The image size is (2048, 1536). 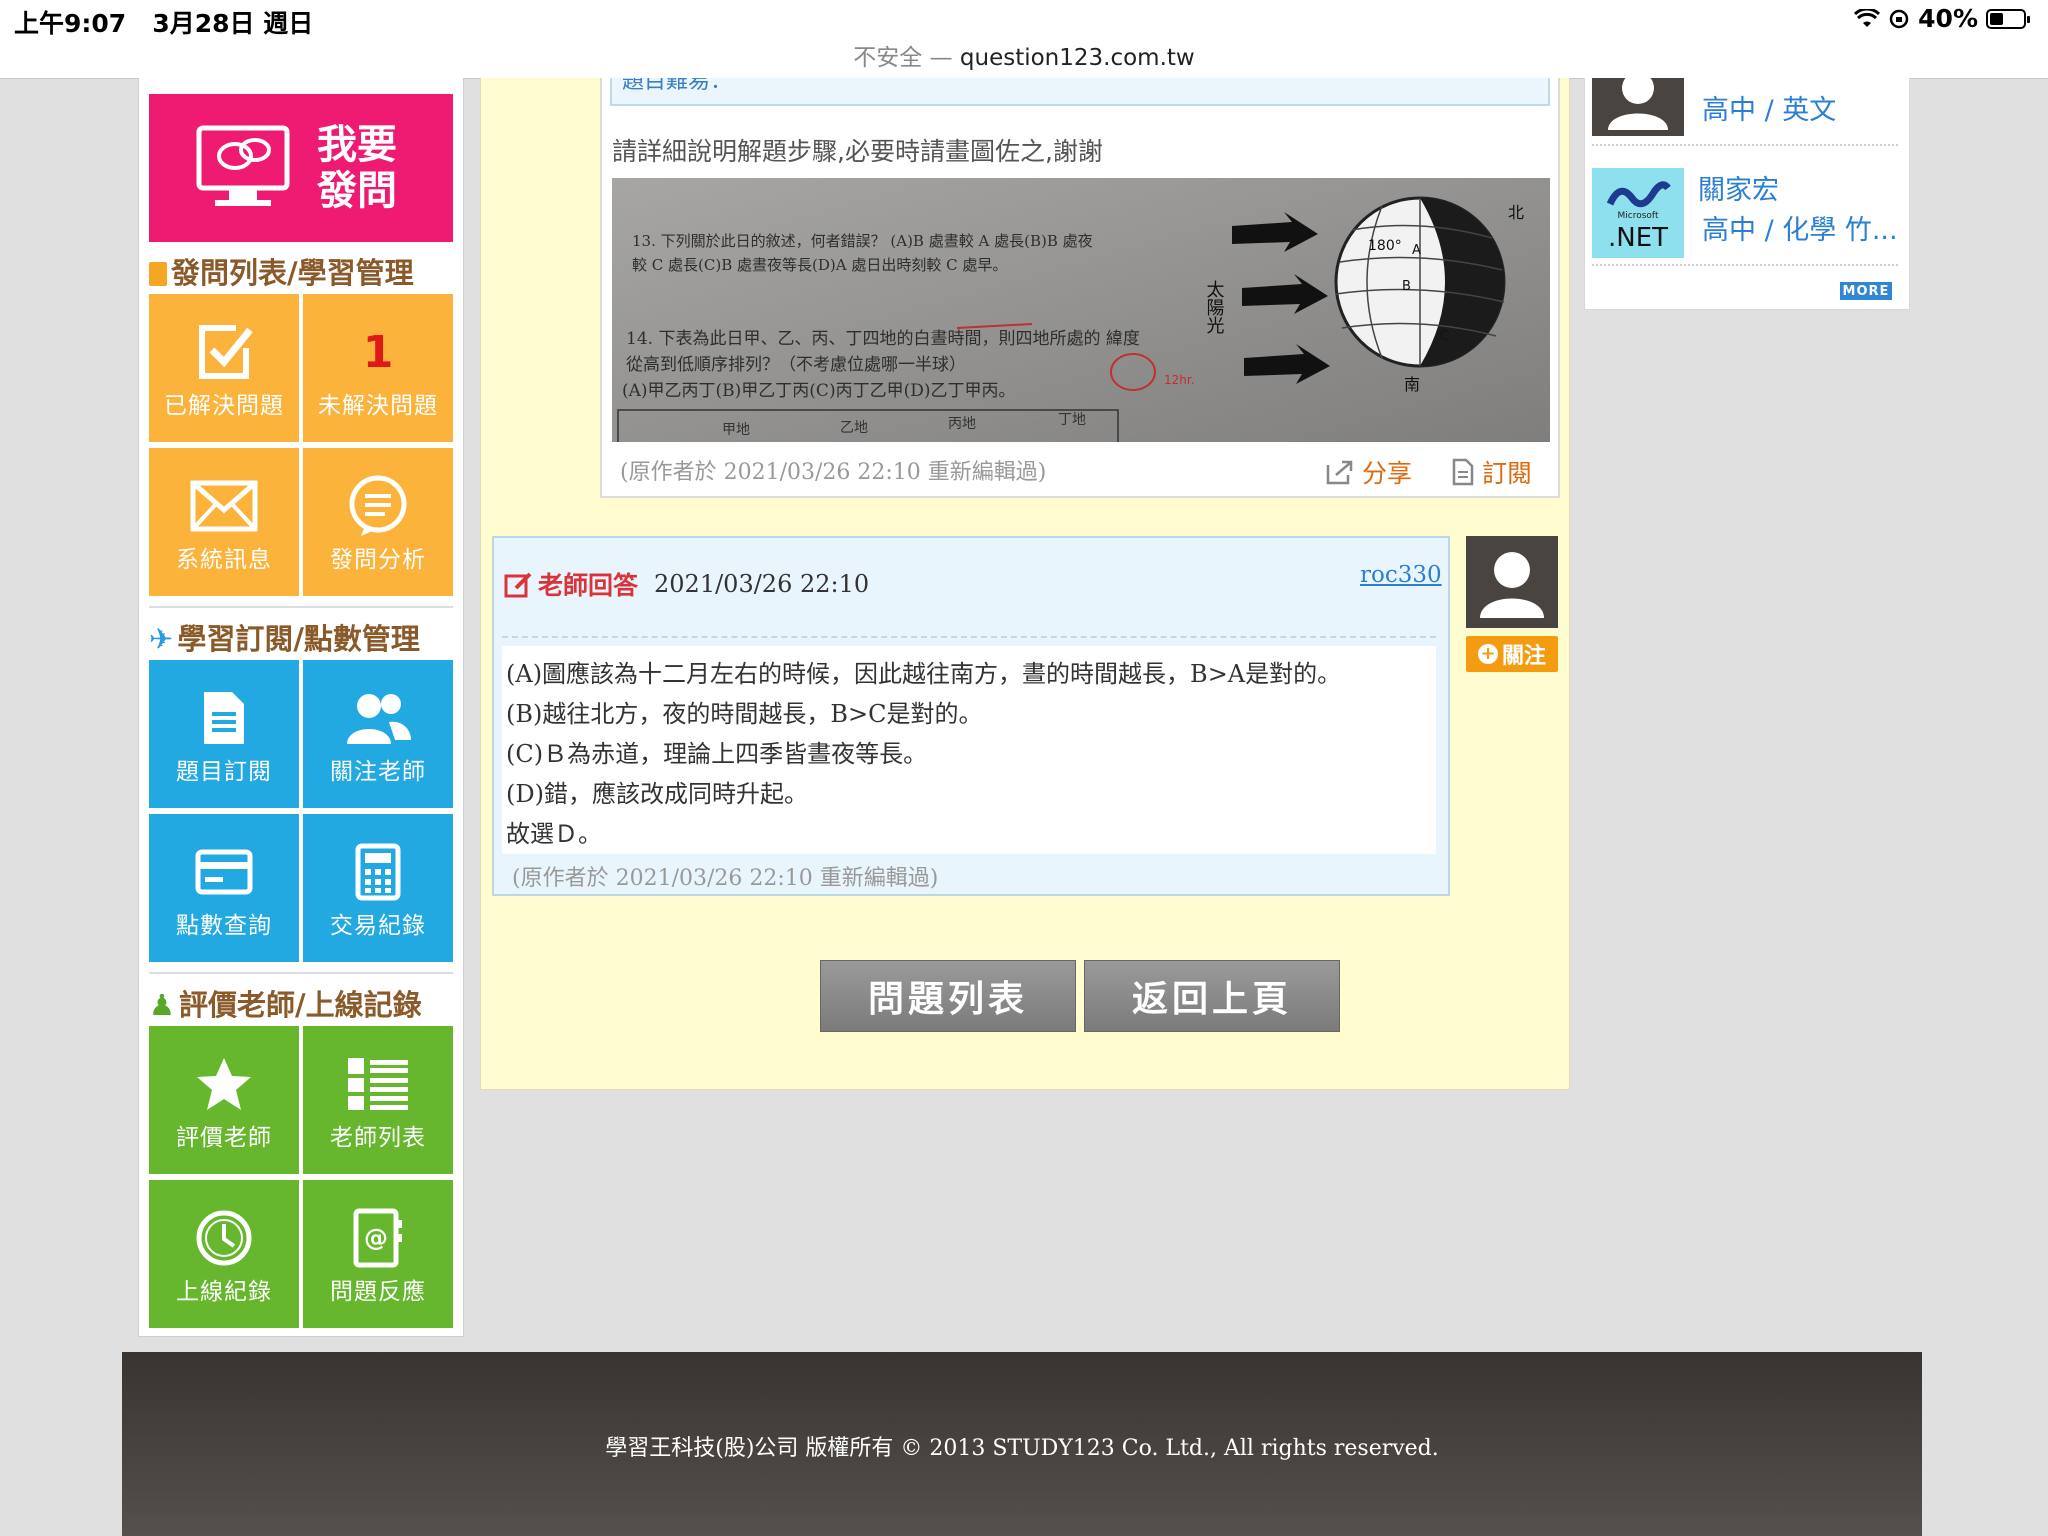 What do you see at coordinates (962, 424) in the screenshot?
I see `svg-text: 丙地` at bounding box center [962, 424].